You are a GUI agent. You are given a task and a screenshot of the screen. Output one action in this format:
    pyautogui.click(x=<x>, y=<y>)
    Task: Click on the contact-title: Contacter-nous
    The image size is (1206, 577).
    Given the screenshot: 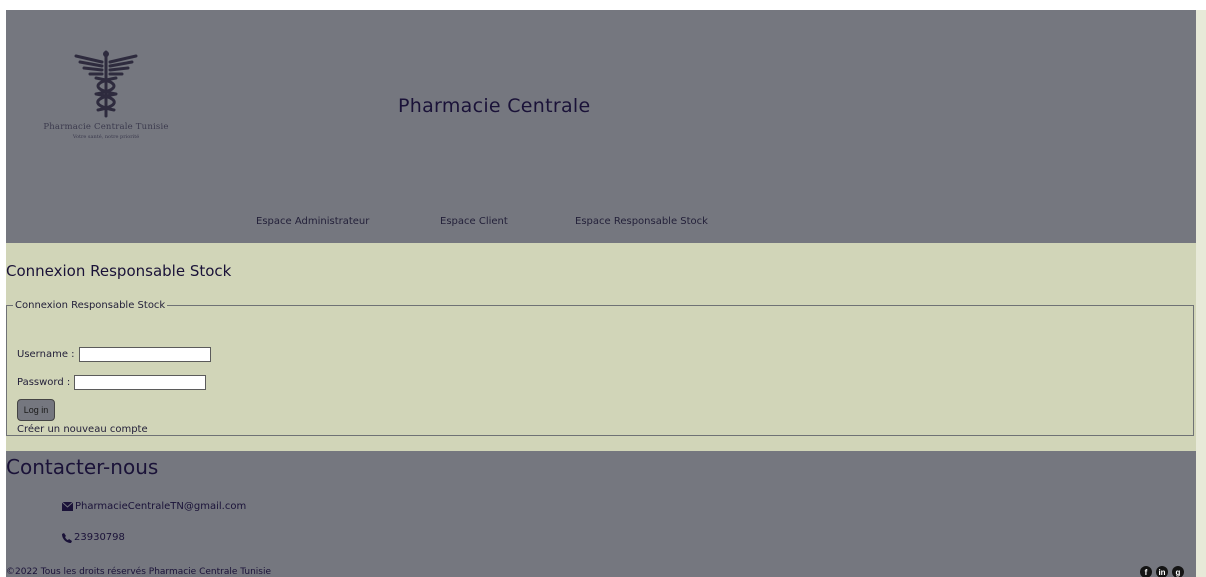 What is the action you would take?
    pyautogui.click(x=82, y=467)
    